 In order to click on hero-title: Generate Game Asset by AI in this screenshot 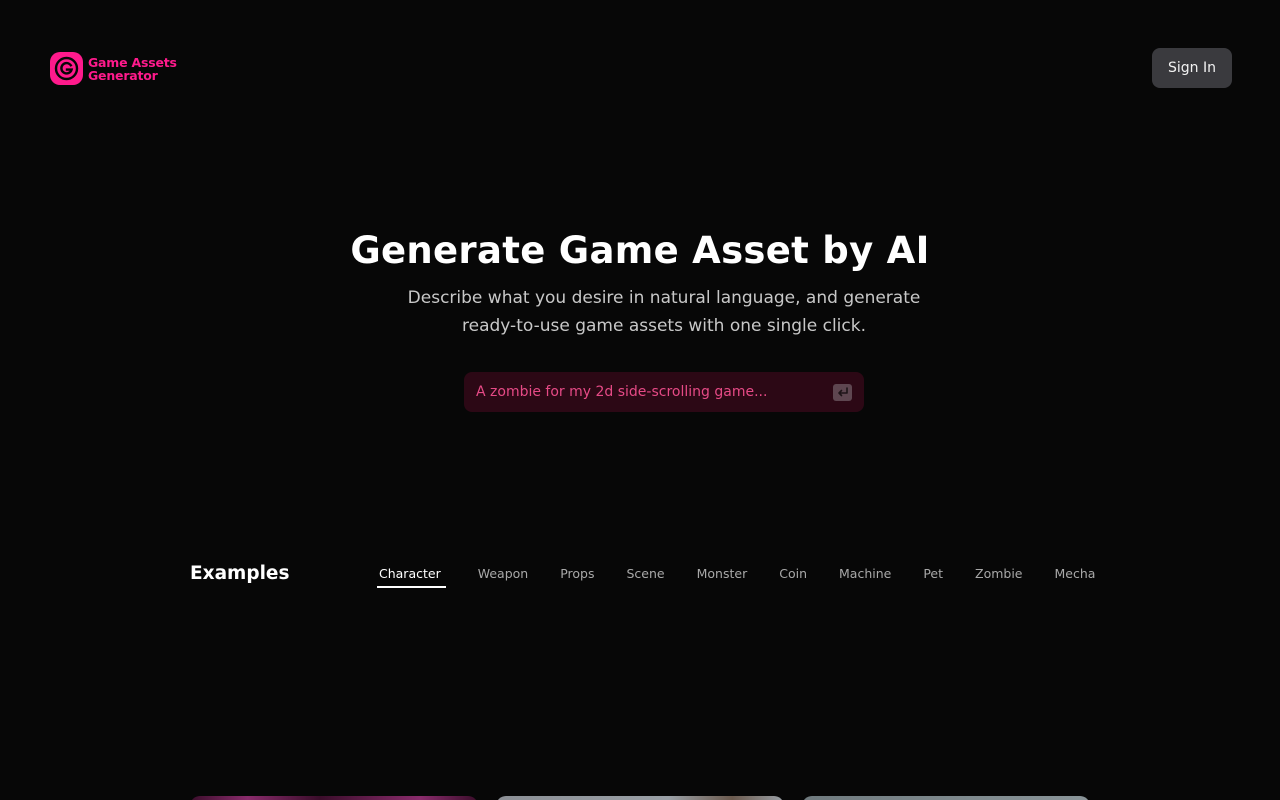, I will do `click(640, 250)`.